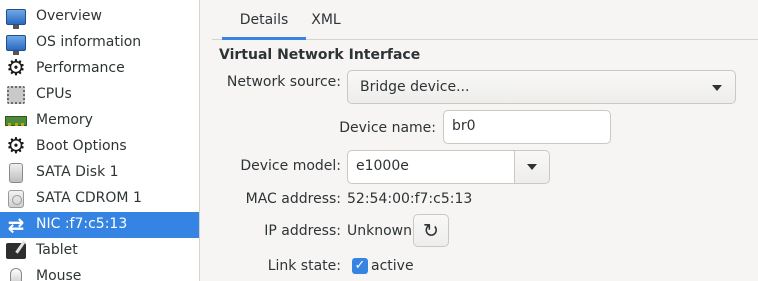 The image size is (758, 281). I want to click on device-model-dropdown-button, so click(532, 167).